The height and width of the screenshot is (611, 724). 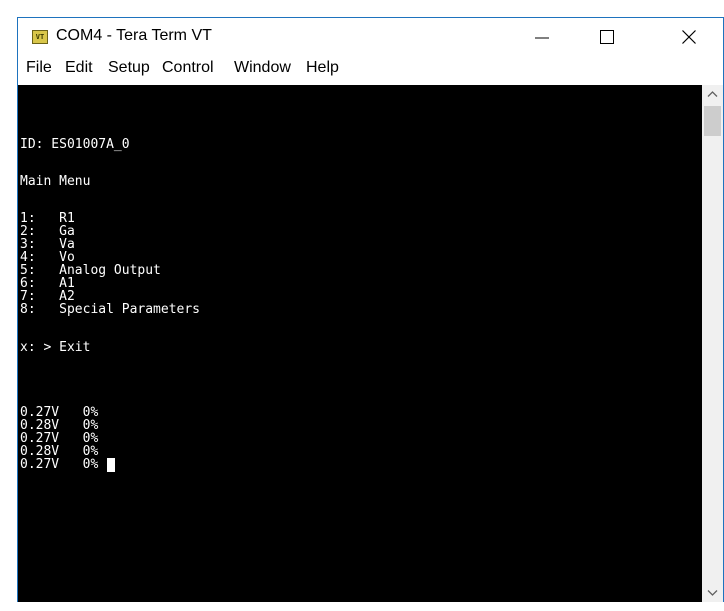 I want to click on maximize-icon, so click(x=607, y=37).